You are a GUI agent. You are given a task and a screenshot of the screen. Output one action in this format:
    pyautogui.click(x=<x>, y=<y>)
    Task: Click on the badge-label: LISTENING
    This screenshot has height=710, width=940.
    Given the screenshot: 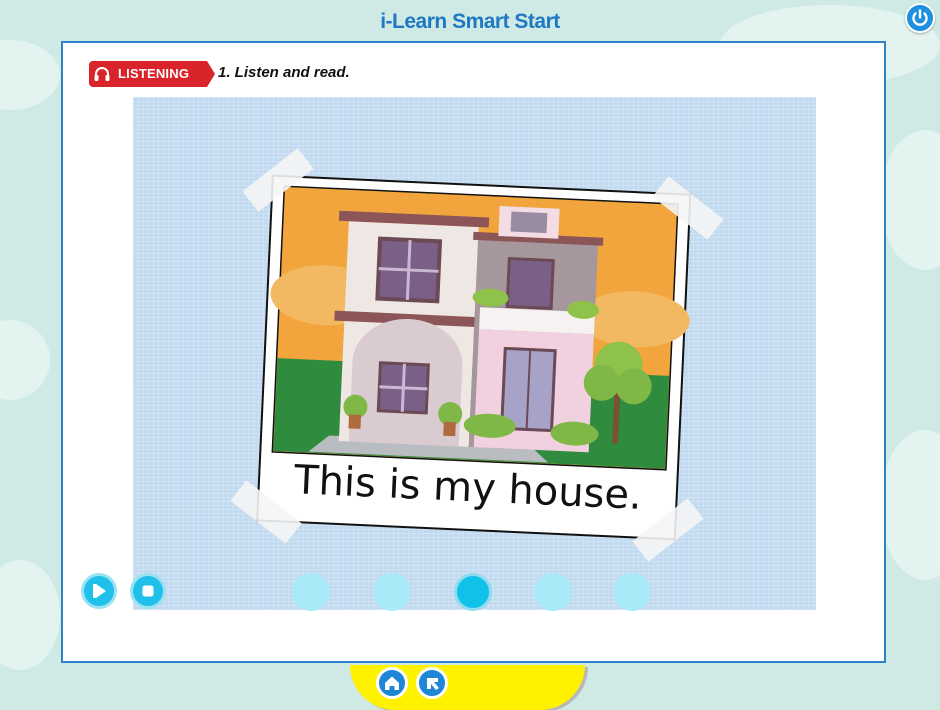 What is the action you would take?
    pyautogui.click(x=154, y=73)
    